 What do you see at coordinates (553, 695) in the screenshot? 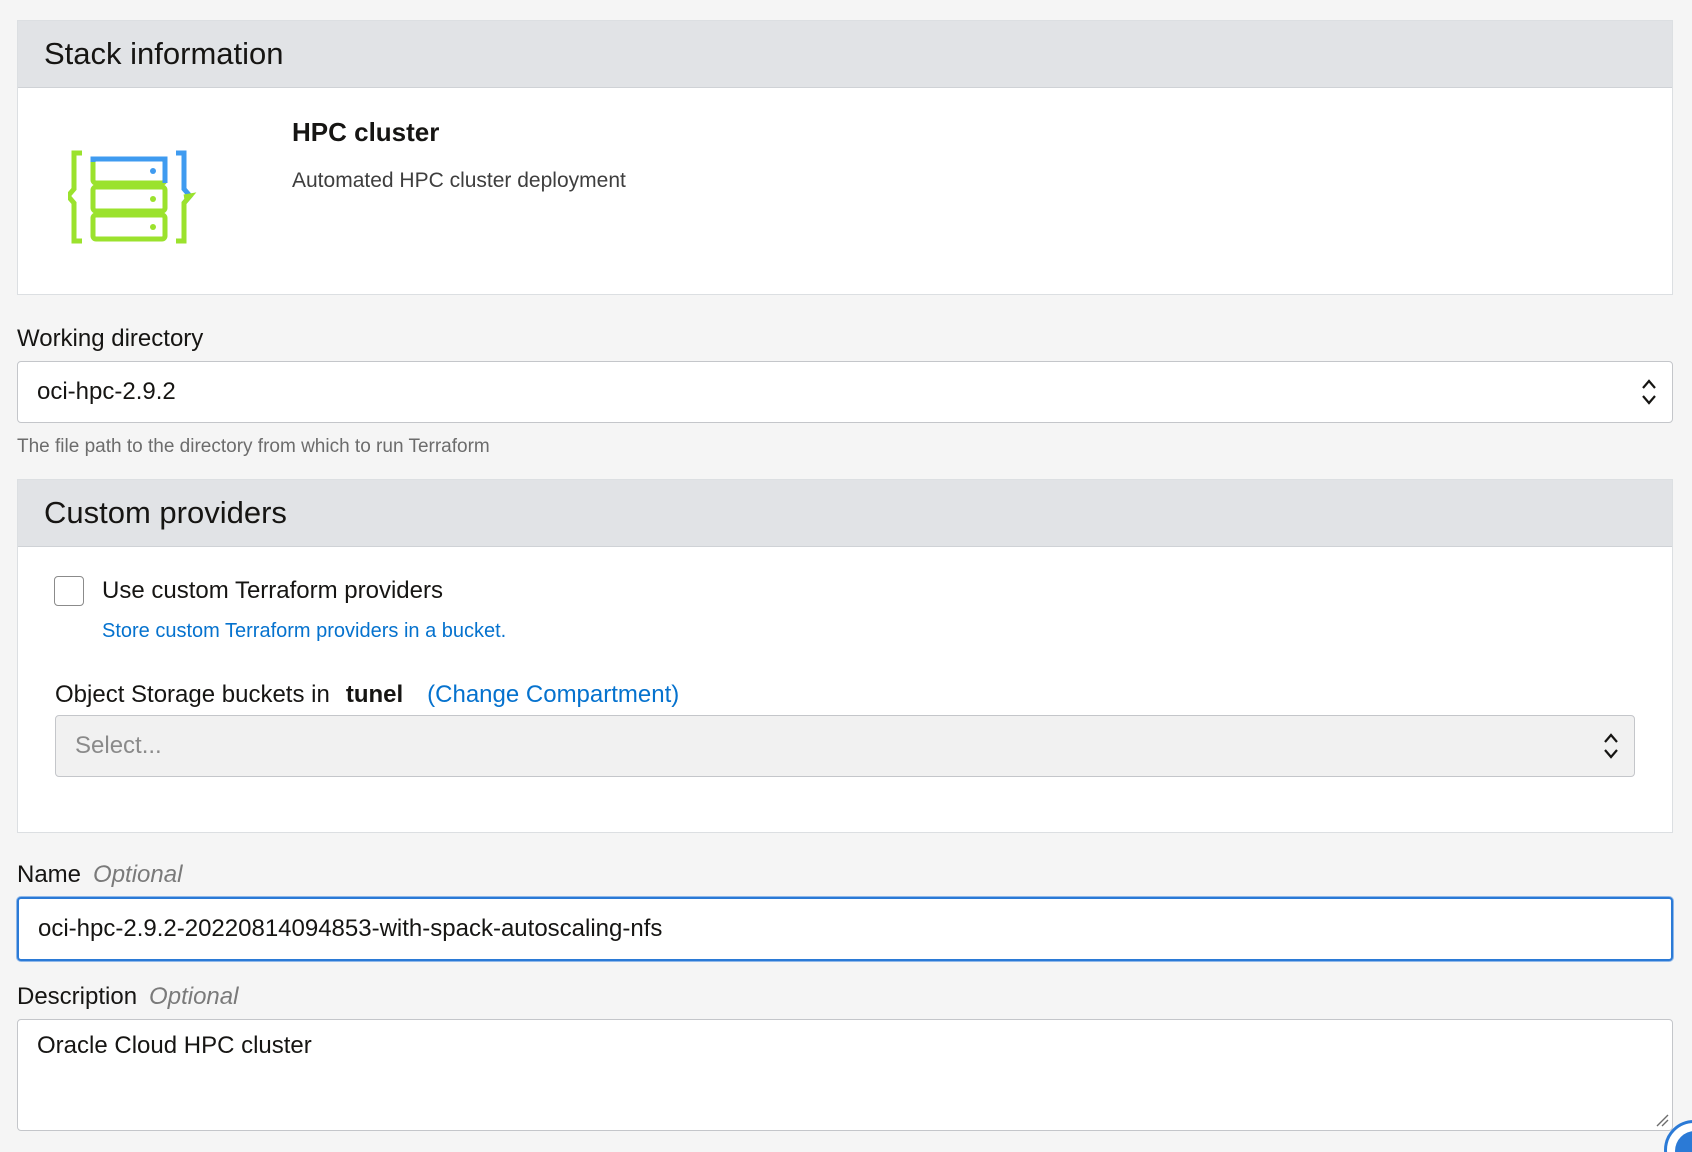
I see `change-compartment-link: (Change Compartment)` at bounding box center [553, 695].